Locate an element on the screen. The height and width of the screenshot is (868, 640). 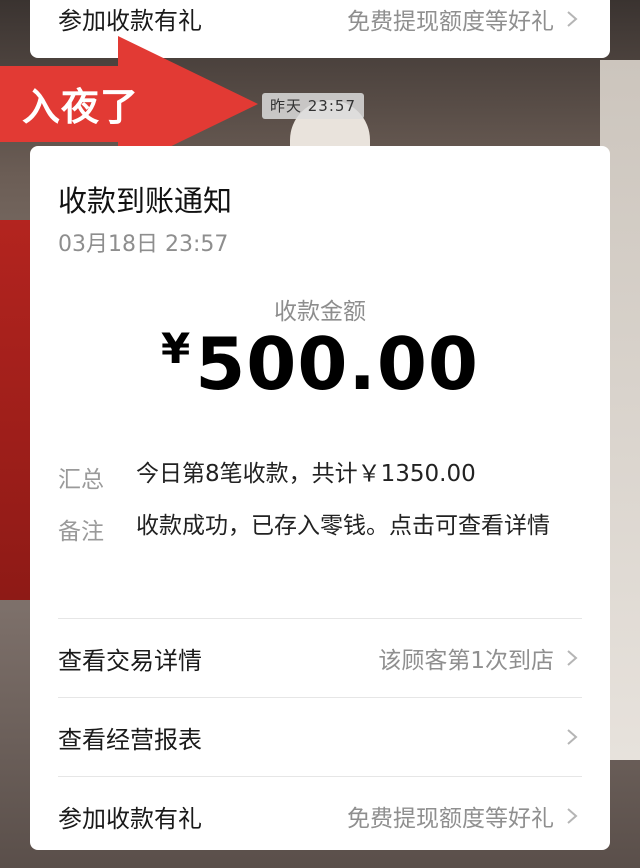
amount-value: 500.00 is located at coordinates (337, 364).